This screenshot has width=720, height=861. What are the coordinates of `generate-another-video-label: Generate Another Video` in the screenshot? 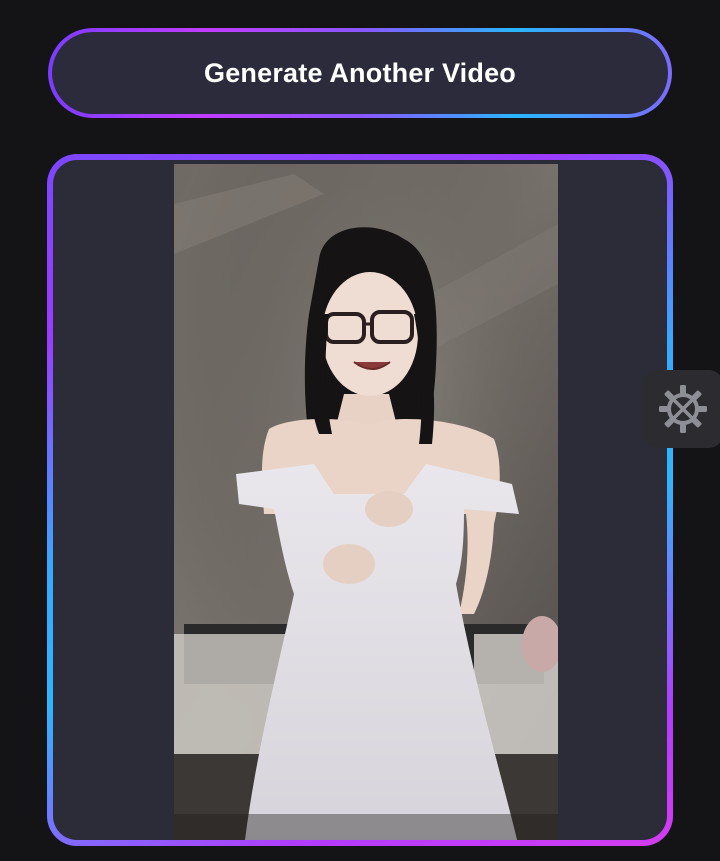 It's located at (360, 72).